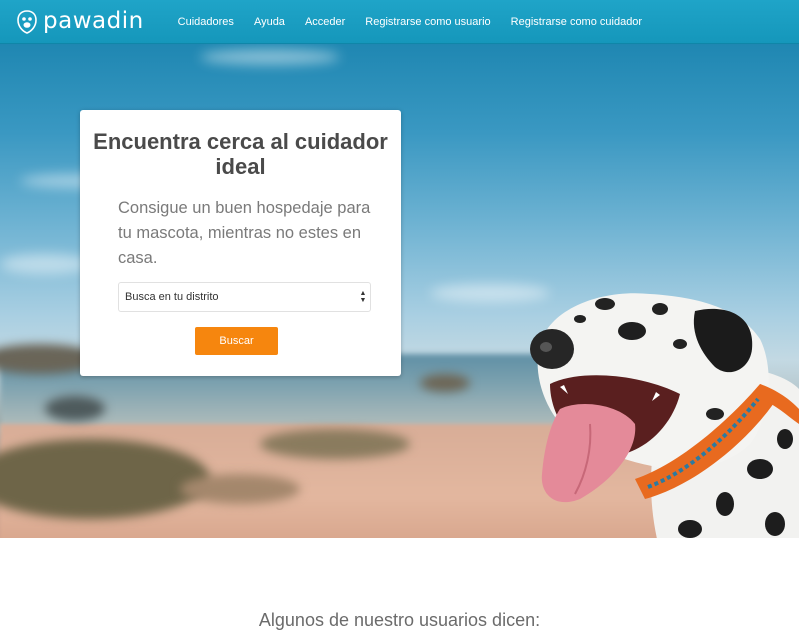  Describe the element at coordinates (27, 21) in the screenshot. I see `paw-badge-icon` at that location.